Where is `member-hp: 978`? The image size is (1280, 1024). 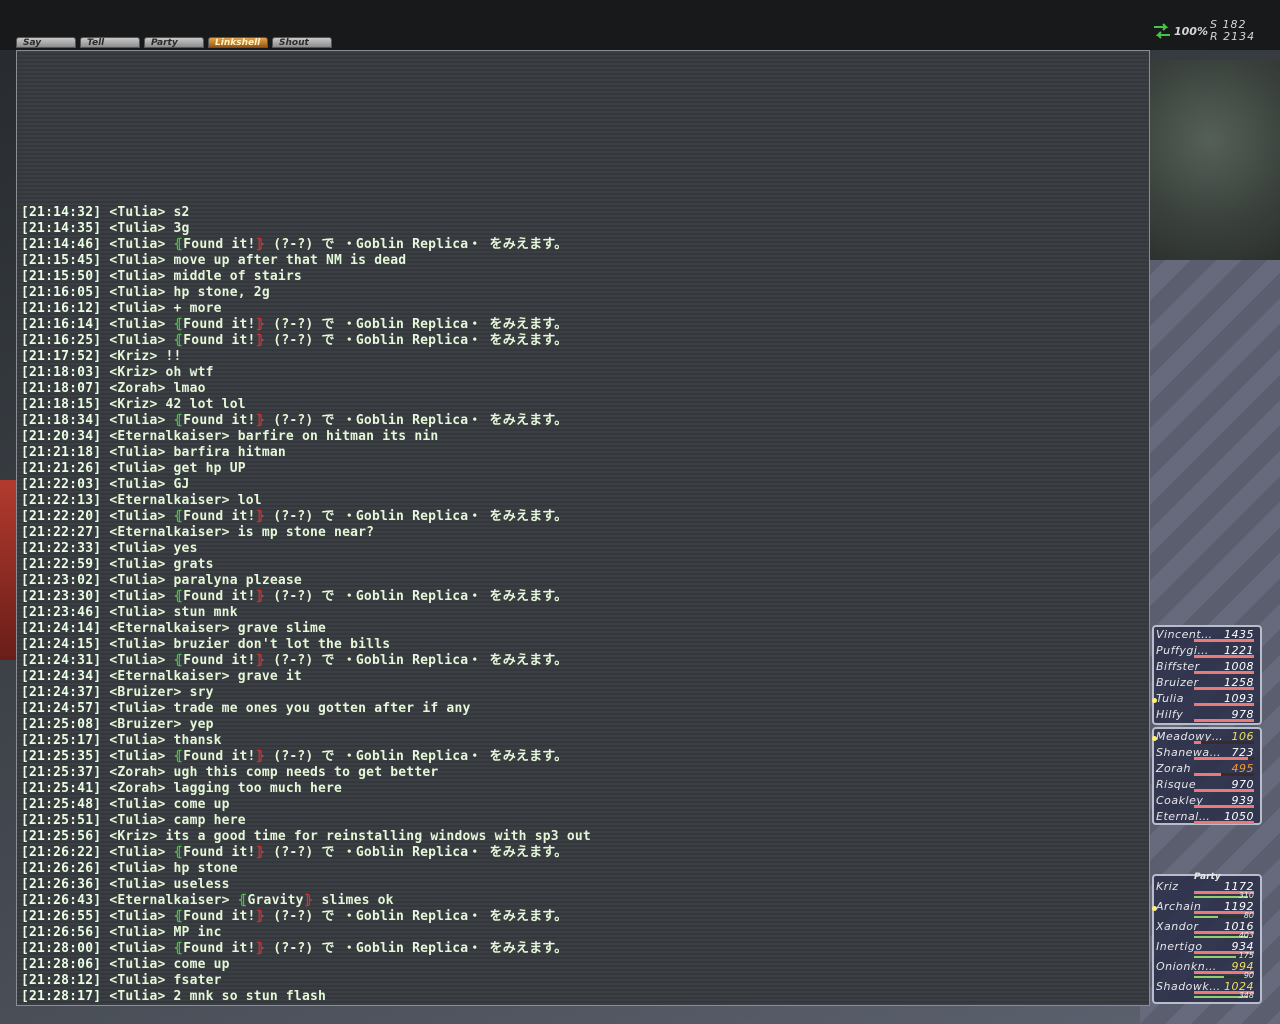 member-hp: 978 is located at coordinates (1242, 714).